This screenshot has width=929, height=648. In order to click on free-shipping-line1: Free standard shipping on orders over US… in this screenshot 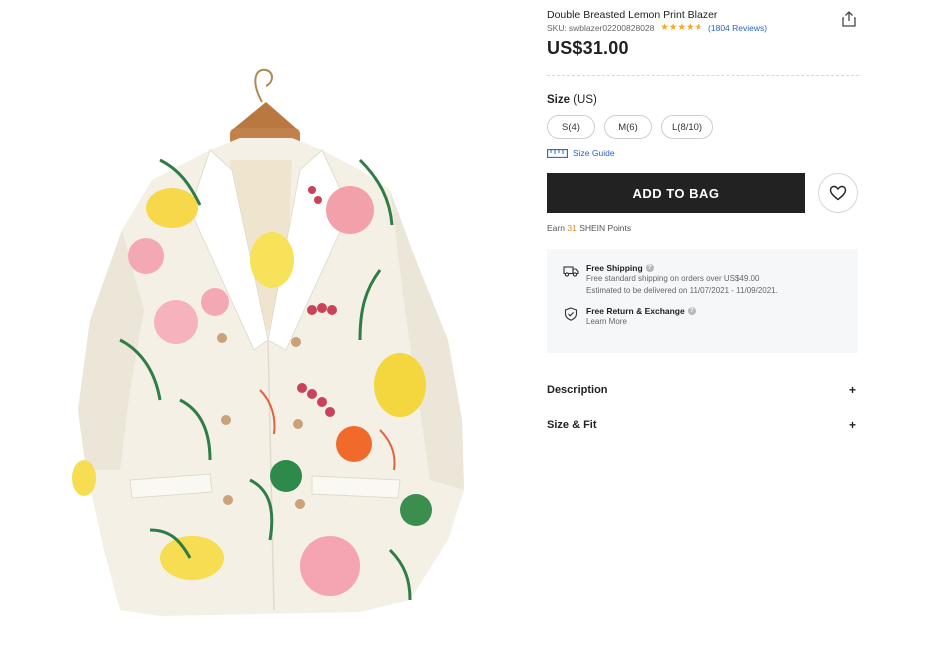, I will do `click(673, 278)`.